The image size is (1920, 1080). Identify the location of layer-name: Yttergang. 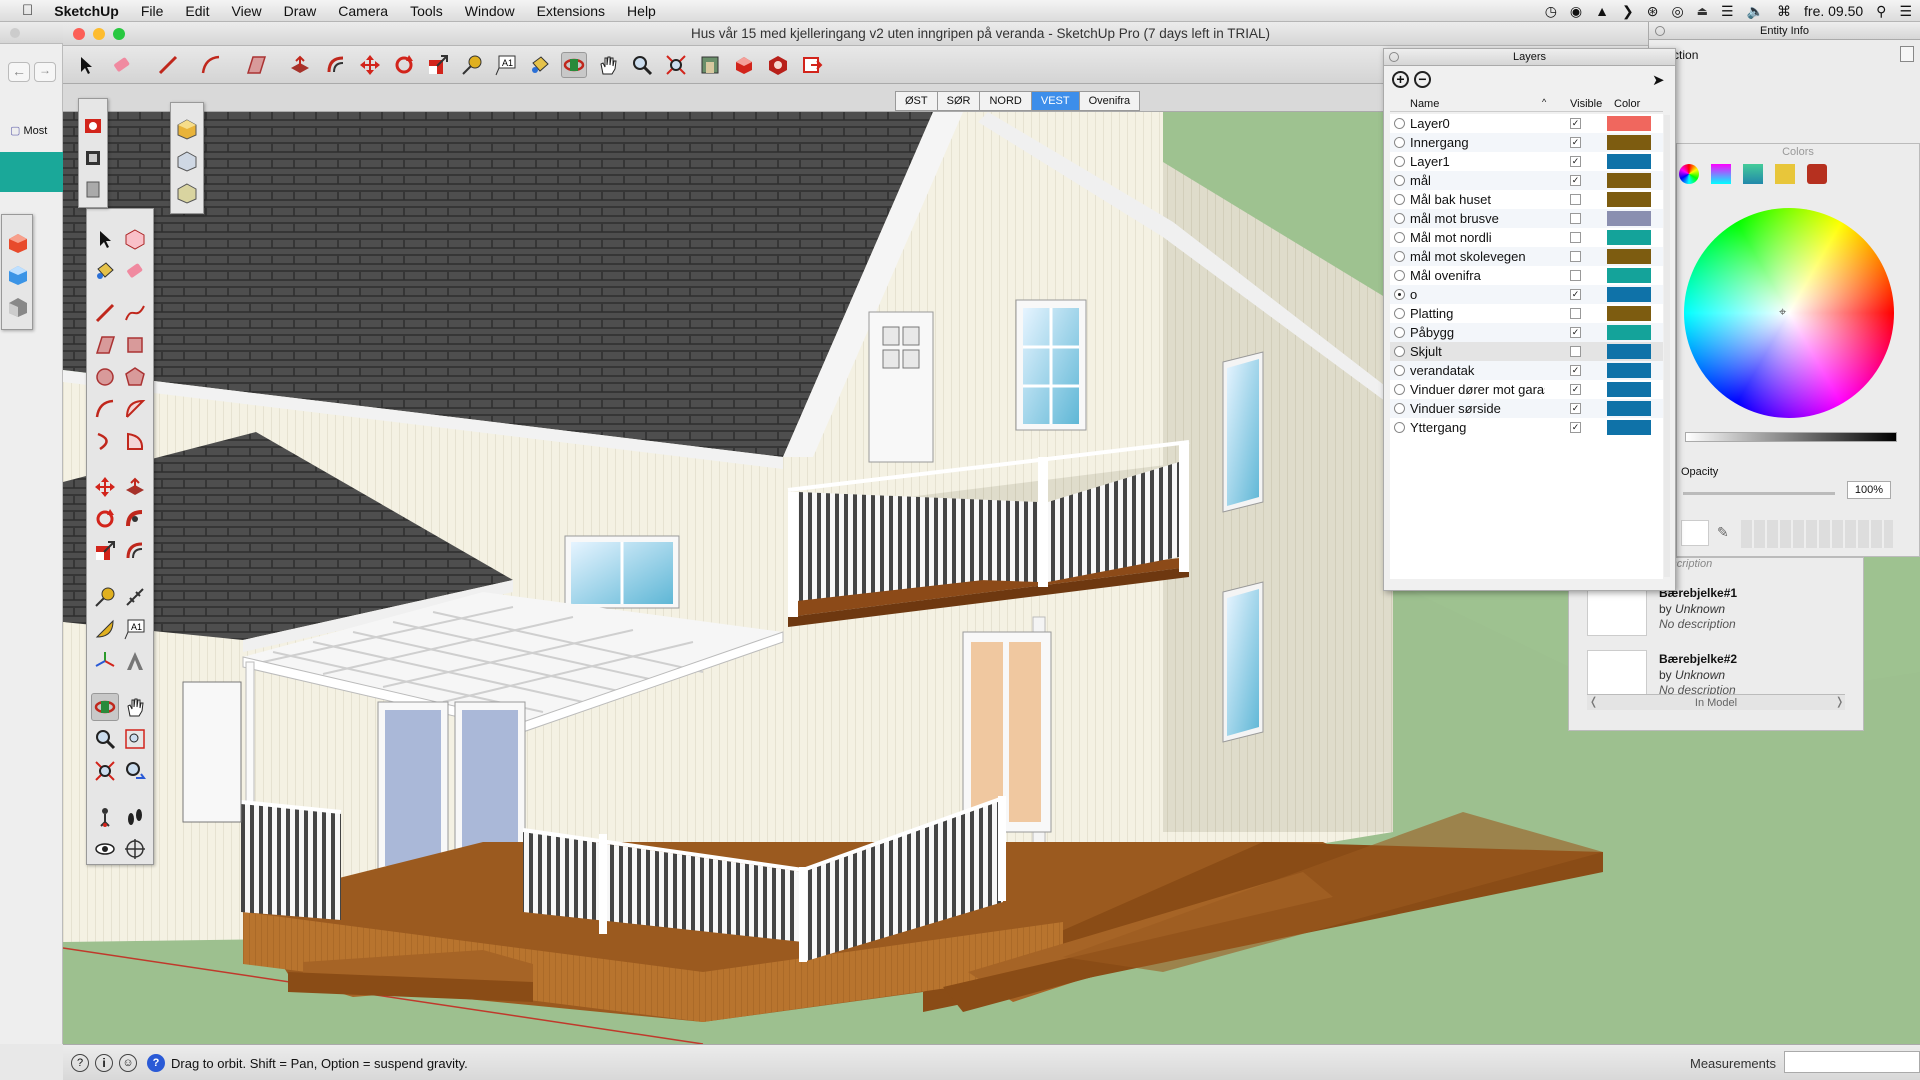
(1477, 427).